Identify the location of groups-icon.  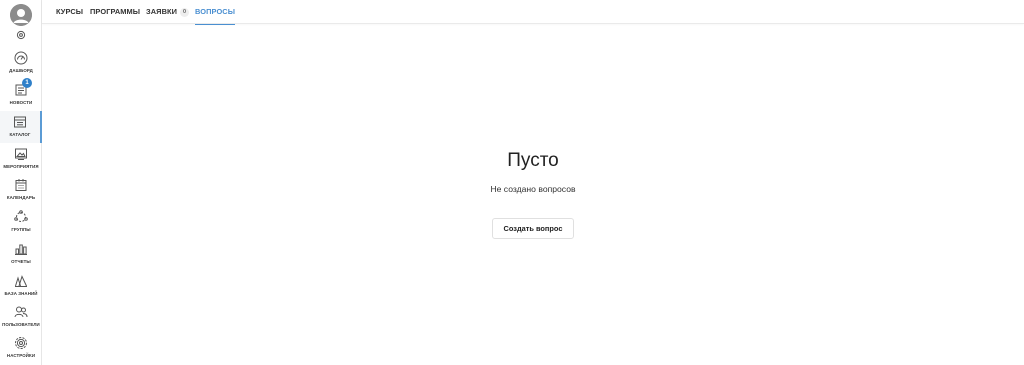
(21, 216).